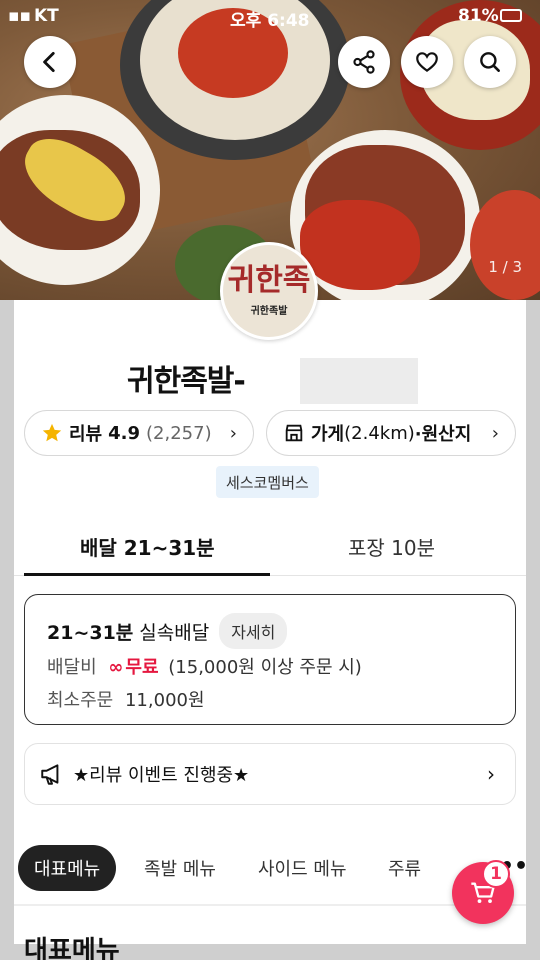  I want to click on share-icon, so click(364, 62).